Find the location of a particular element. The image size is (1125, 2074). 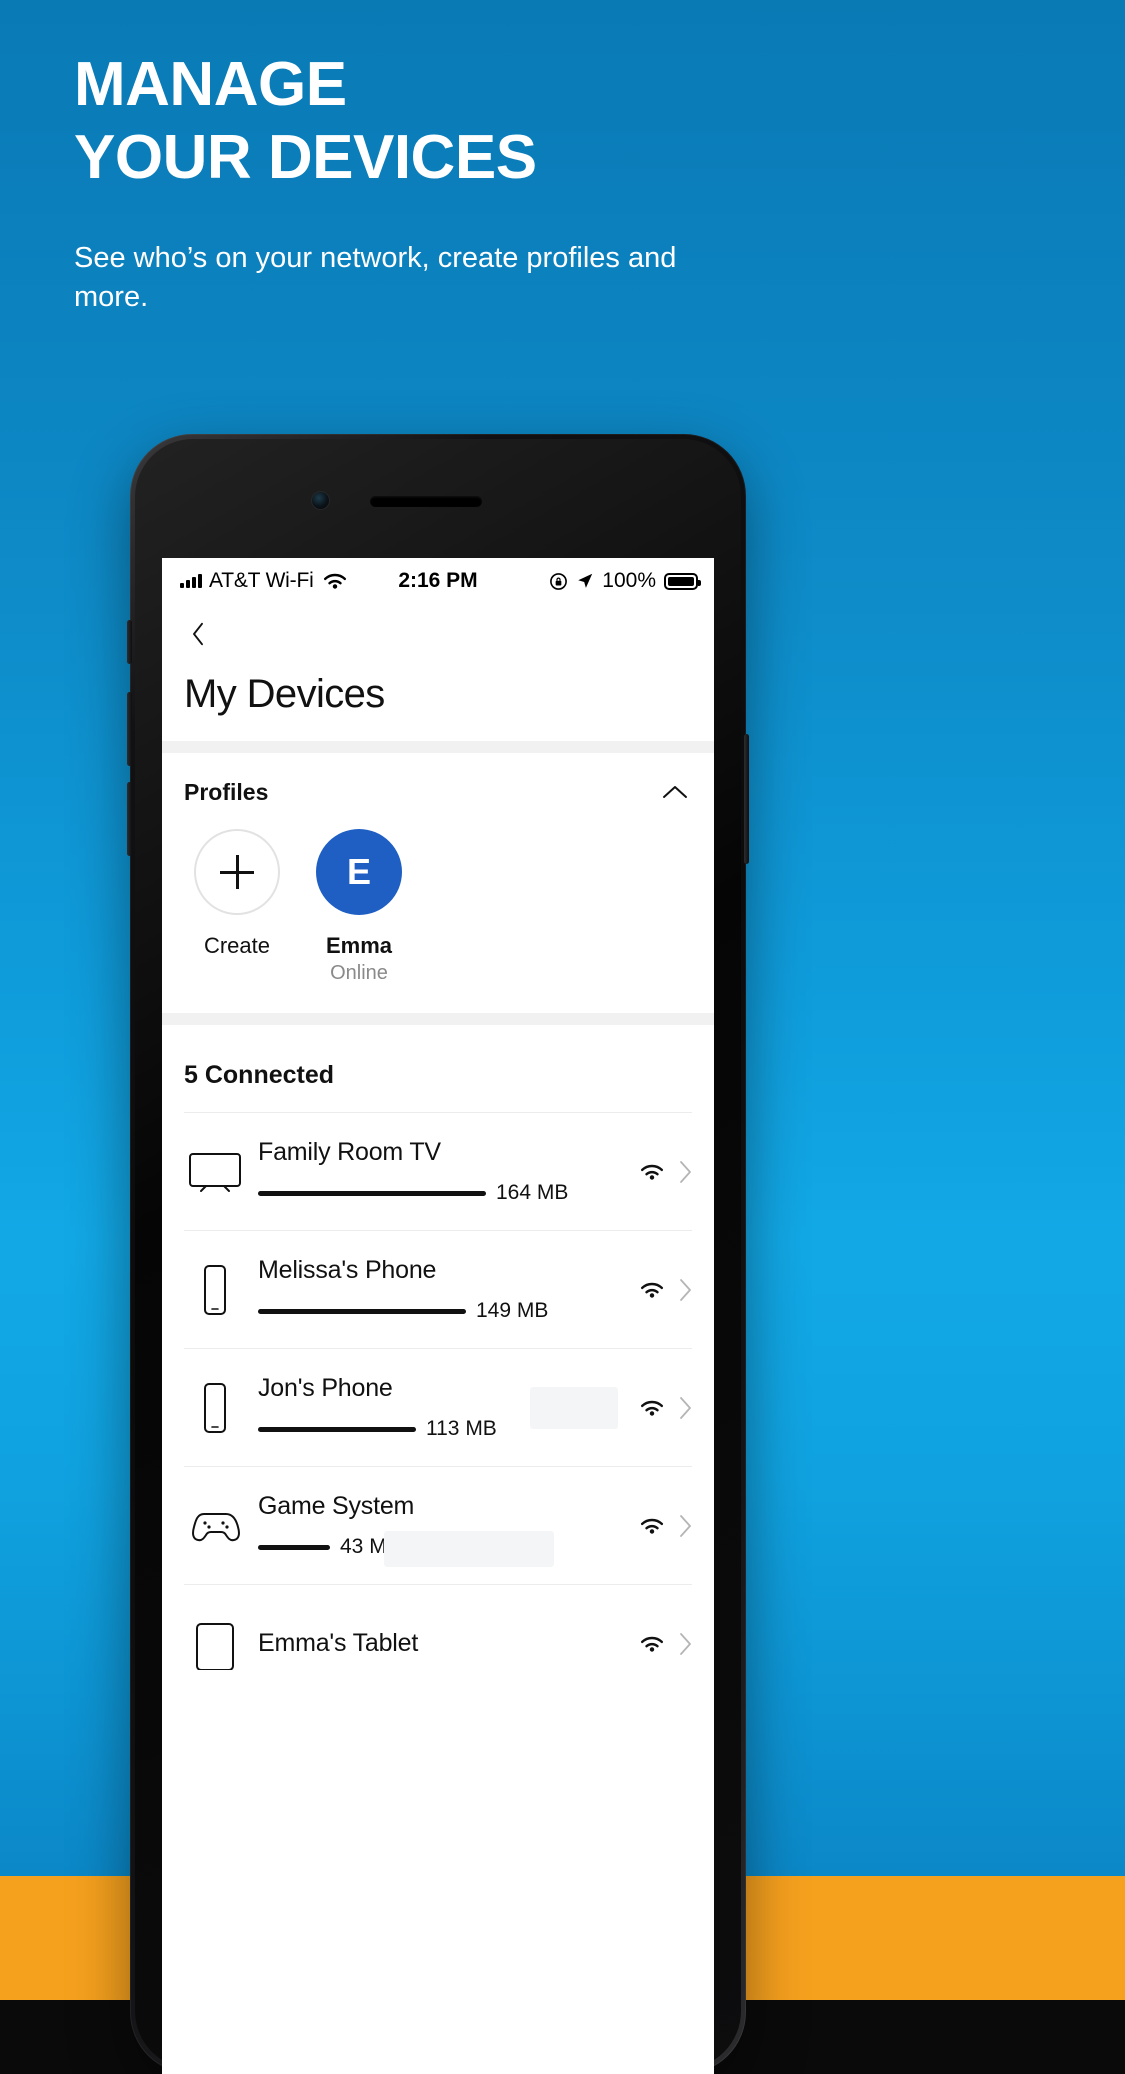

back-button is located at coordinates (198, 634).